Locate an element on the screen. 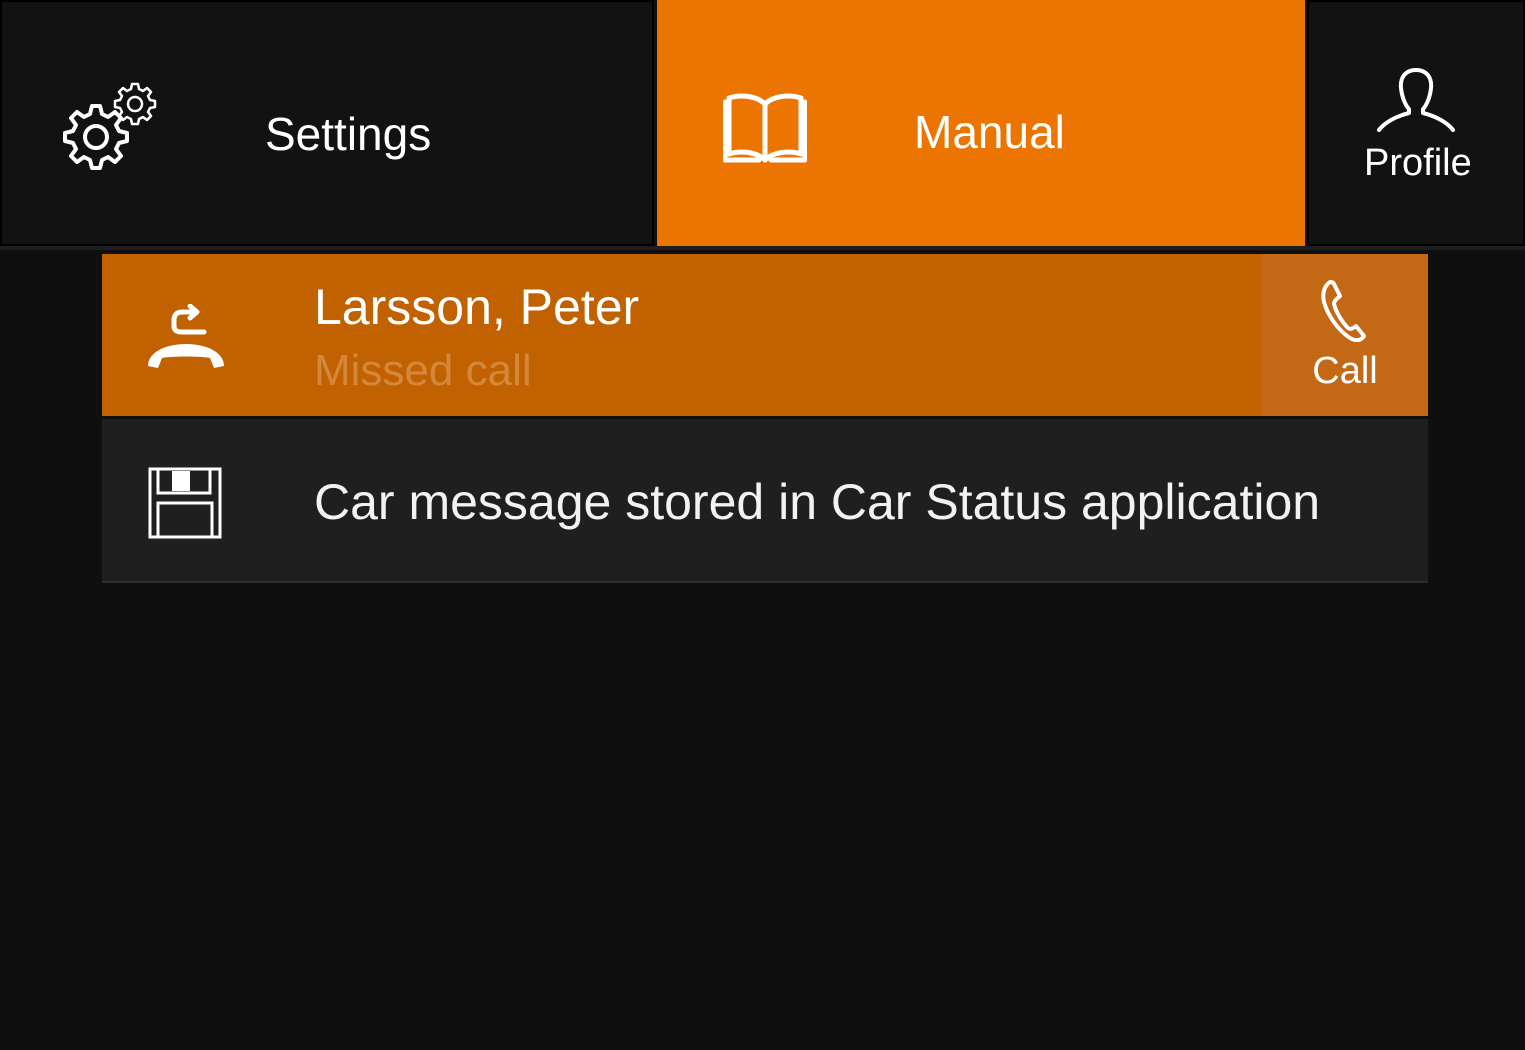 Image resolution: width=1525 pixels, height=1050 pixels. missed-call-icon is located at coordinates (186, 342).